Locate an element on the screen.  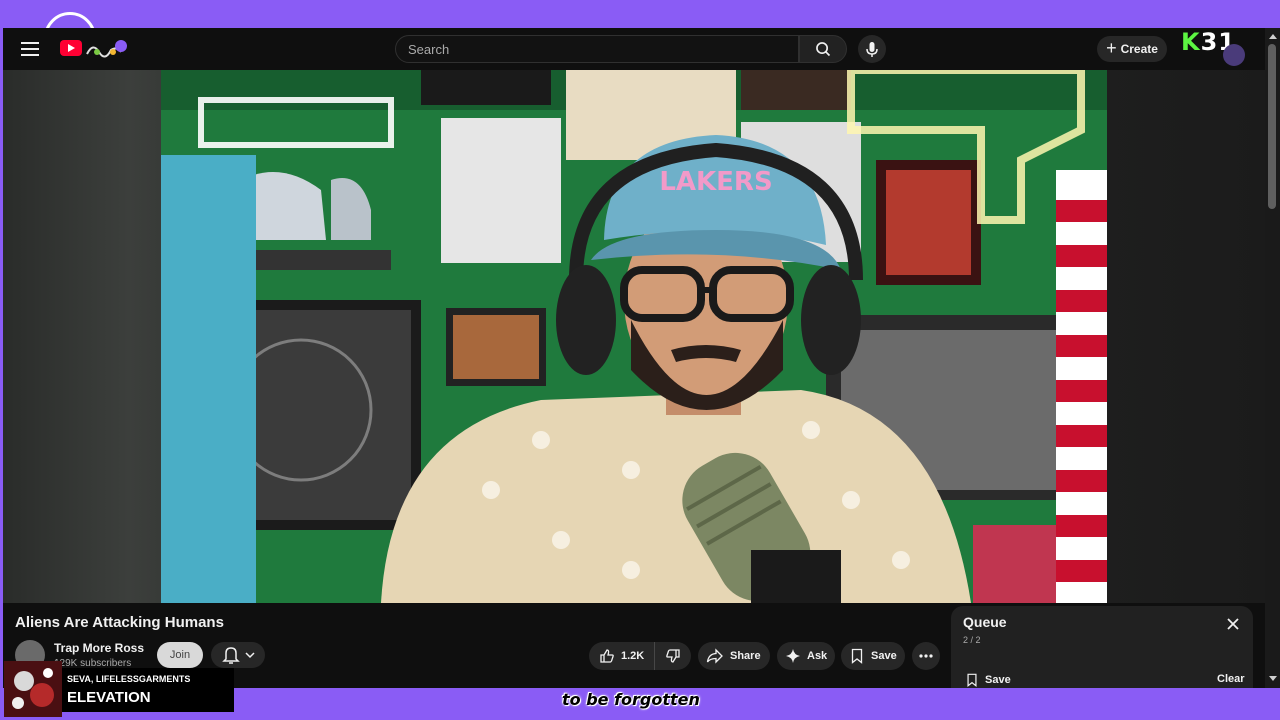
page-scrollbar is located at coordinates (1272, 358).